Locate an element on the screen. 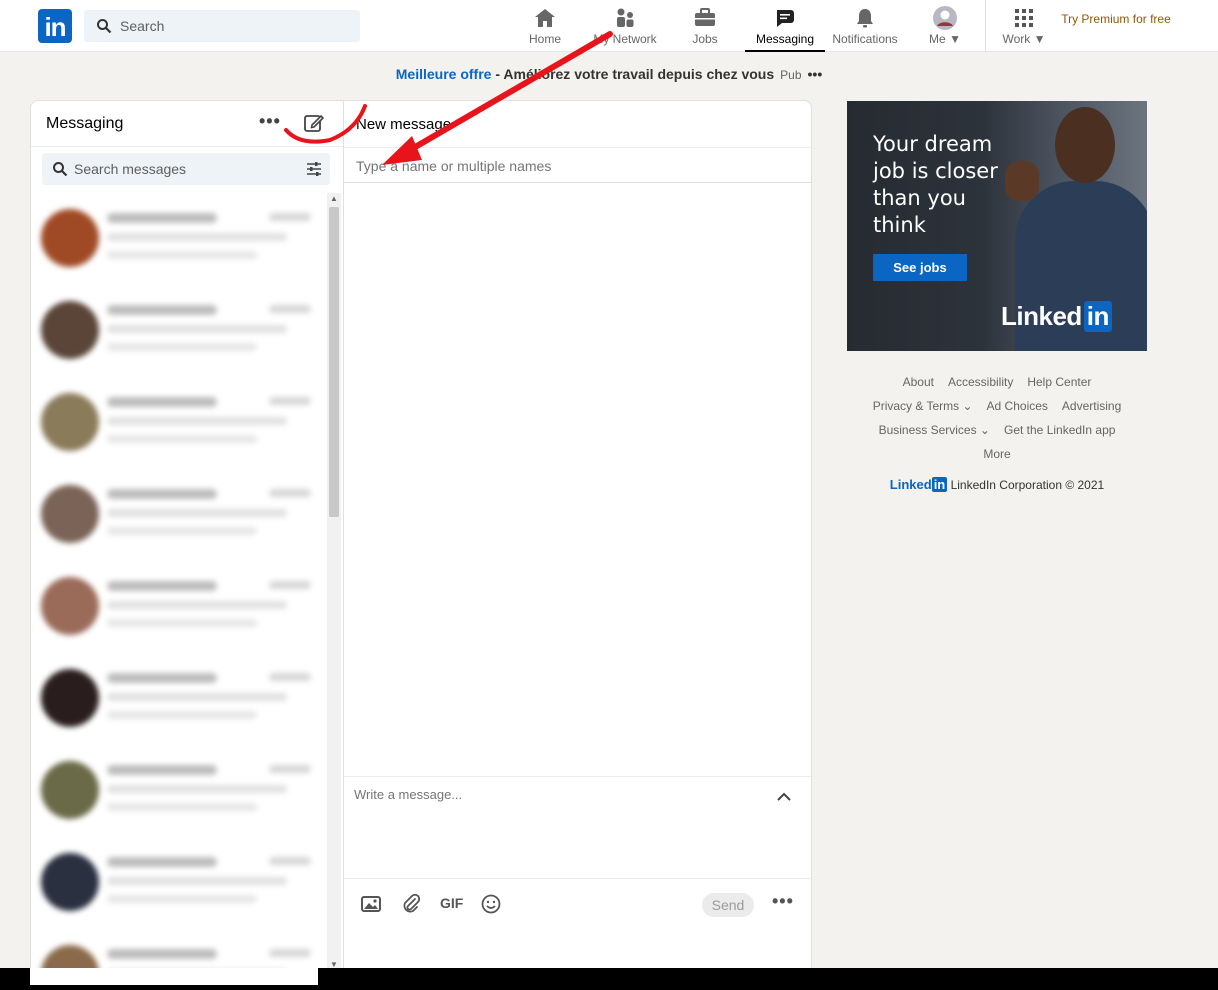 Image resolution: width=1218 pixels, height=990 pixels. scroll-up-icon: ▲ is located at coordinates (334, 198).